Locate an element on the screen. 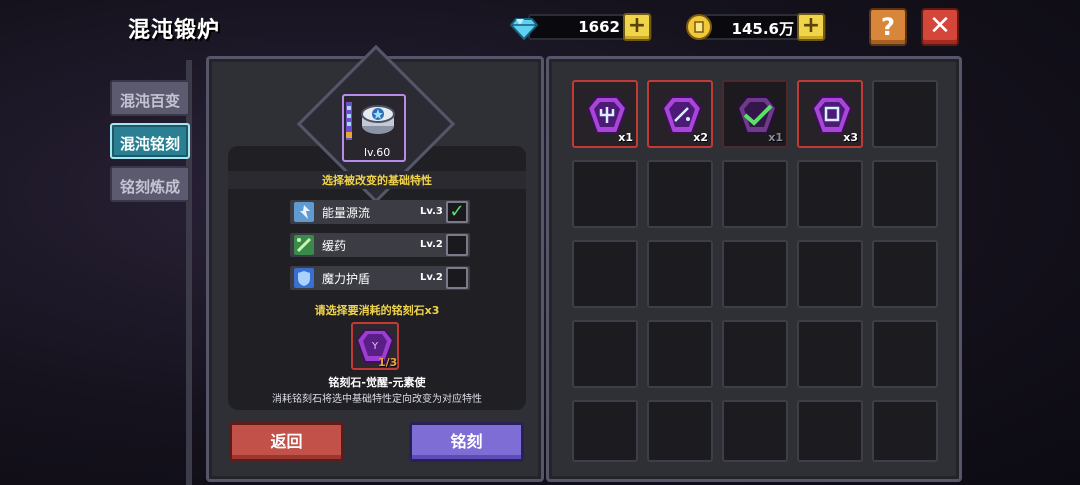 The height and width of the screenshot is (485, 1080). attribute-row-slow-potion: 缓药 Lv.2 is located at coordinates (380, 245).